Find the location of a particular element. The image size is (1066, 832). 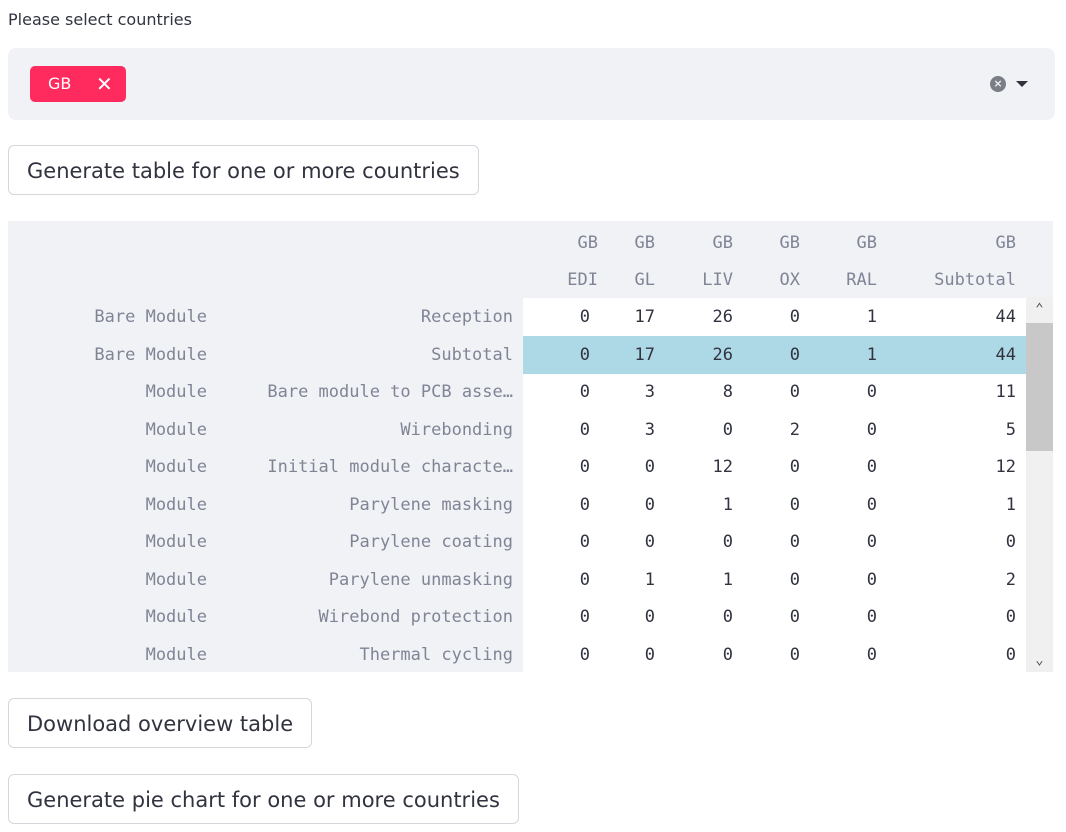

row-index-stage: Wirebond protection is located at coordinates (415, 617).